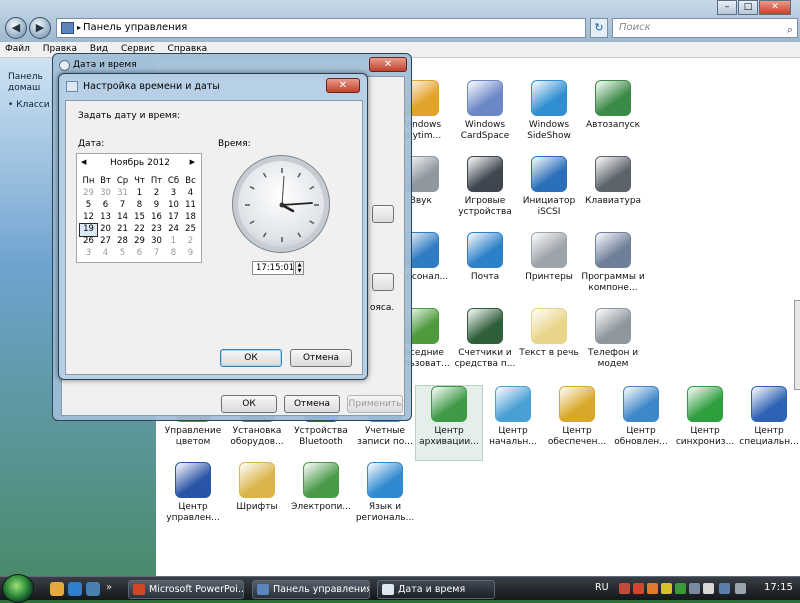  I want to click on change-date-button, so click(383, 214).